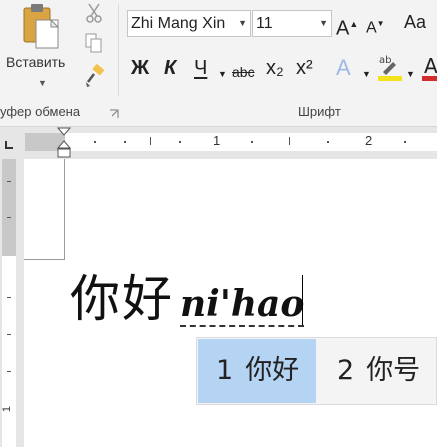 The width and height of the screenshot is (437, 447). Describe the element at coordinates (243, 72) in the screenshot. I see `strikethrough-button: abc` at that location.